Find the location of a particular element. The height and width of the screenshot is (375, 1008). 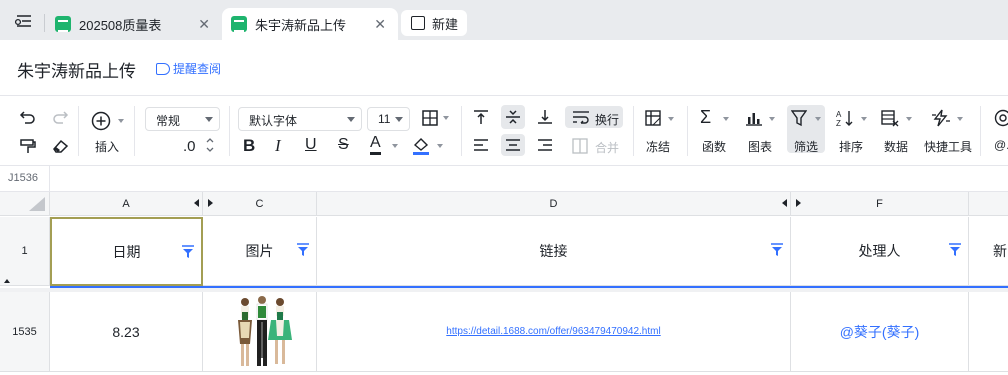

format-painter-icon is located at coordinates (28, 146).